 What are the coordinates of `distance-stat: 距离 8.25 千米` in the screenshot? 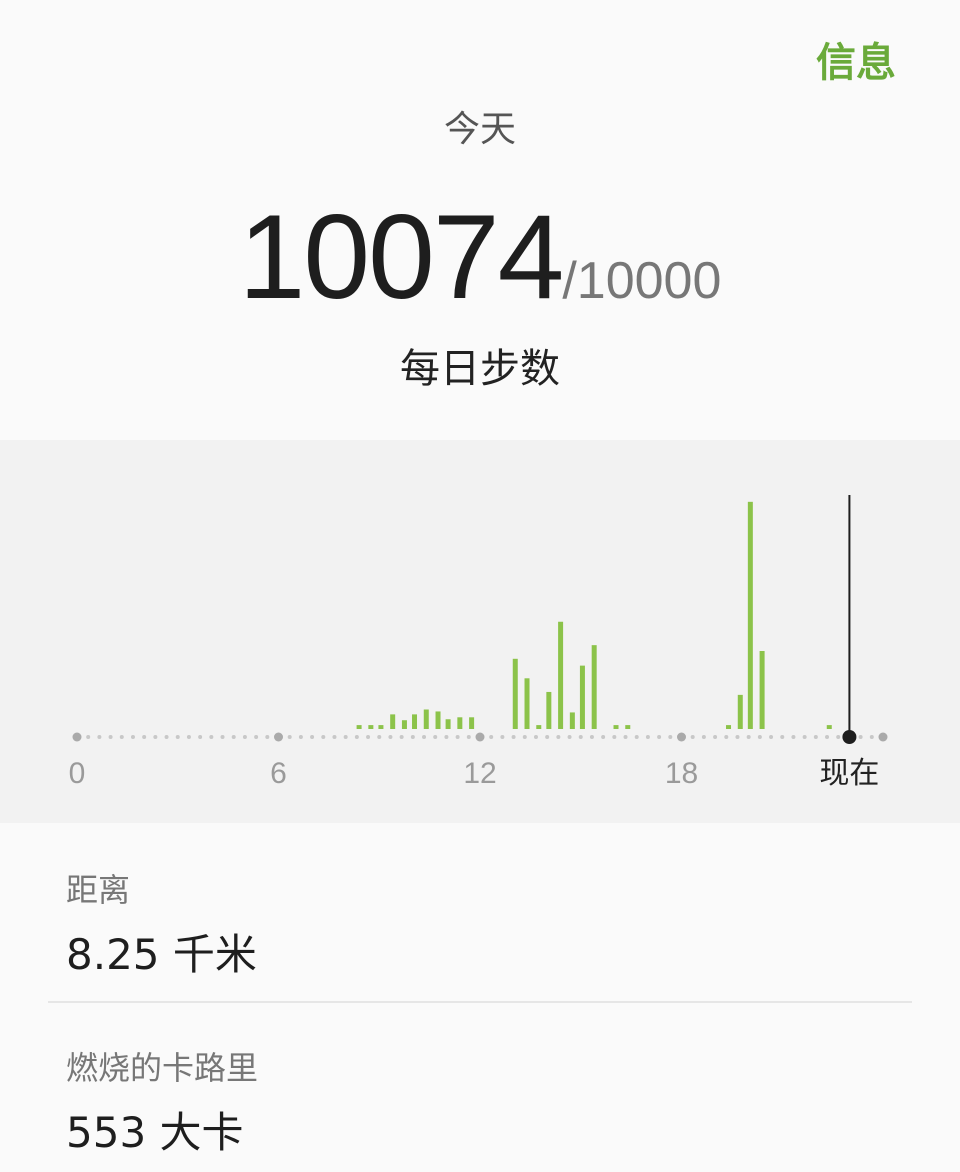 It's located at (161, 923).